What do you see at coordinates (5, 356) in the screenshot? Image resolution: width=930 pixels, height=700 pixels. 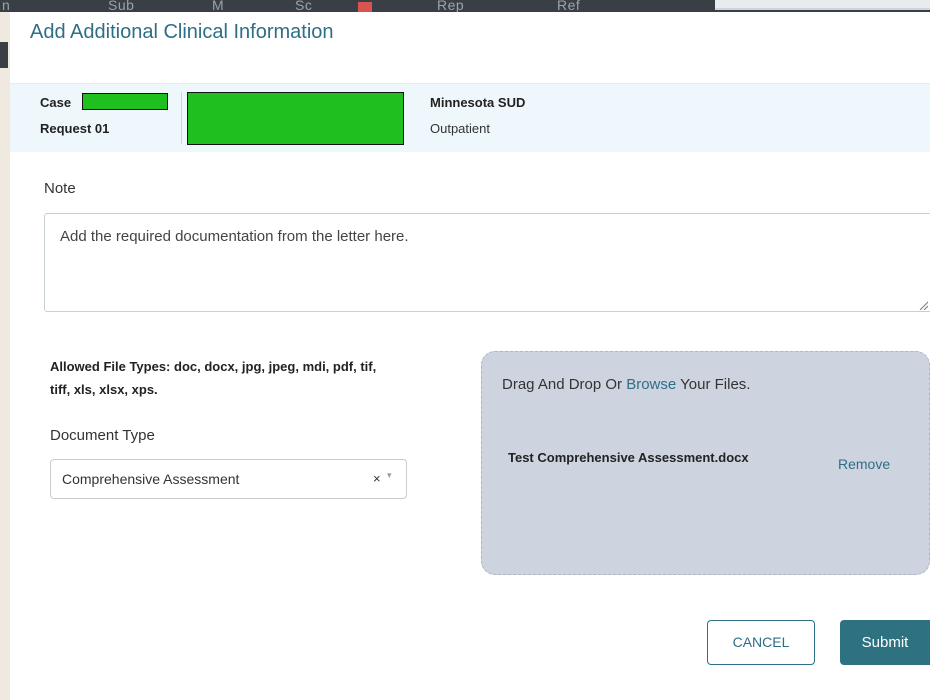 I see `background-left-edge` at bounding box center [5, 356].